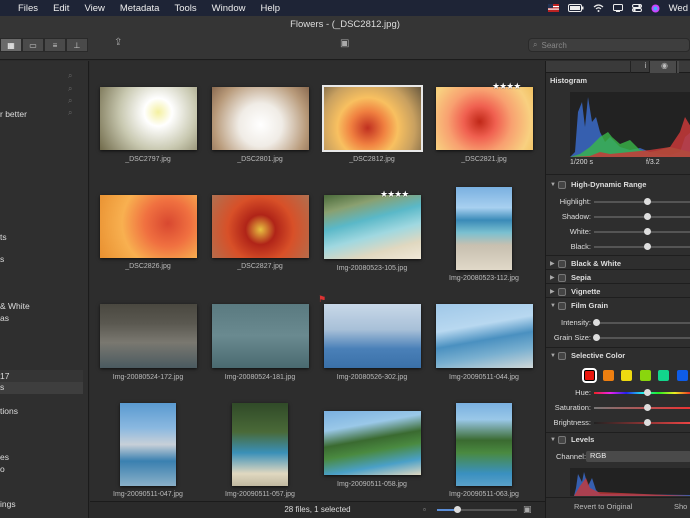  Describe the element at coordinates (609, 45) in the screenshot. I see `search-field: ⌕ Search` at that location.